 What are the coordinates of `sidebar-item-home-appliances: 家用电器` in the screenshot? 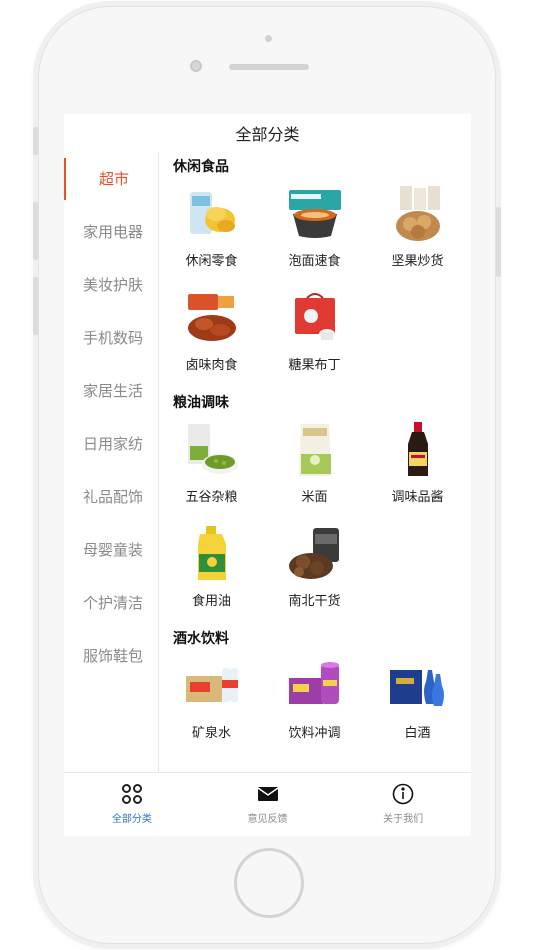 It's located at (111, 231).